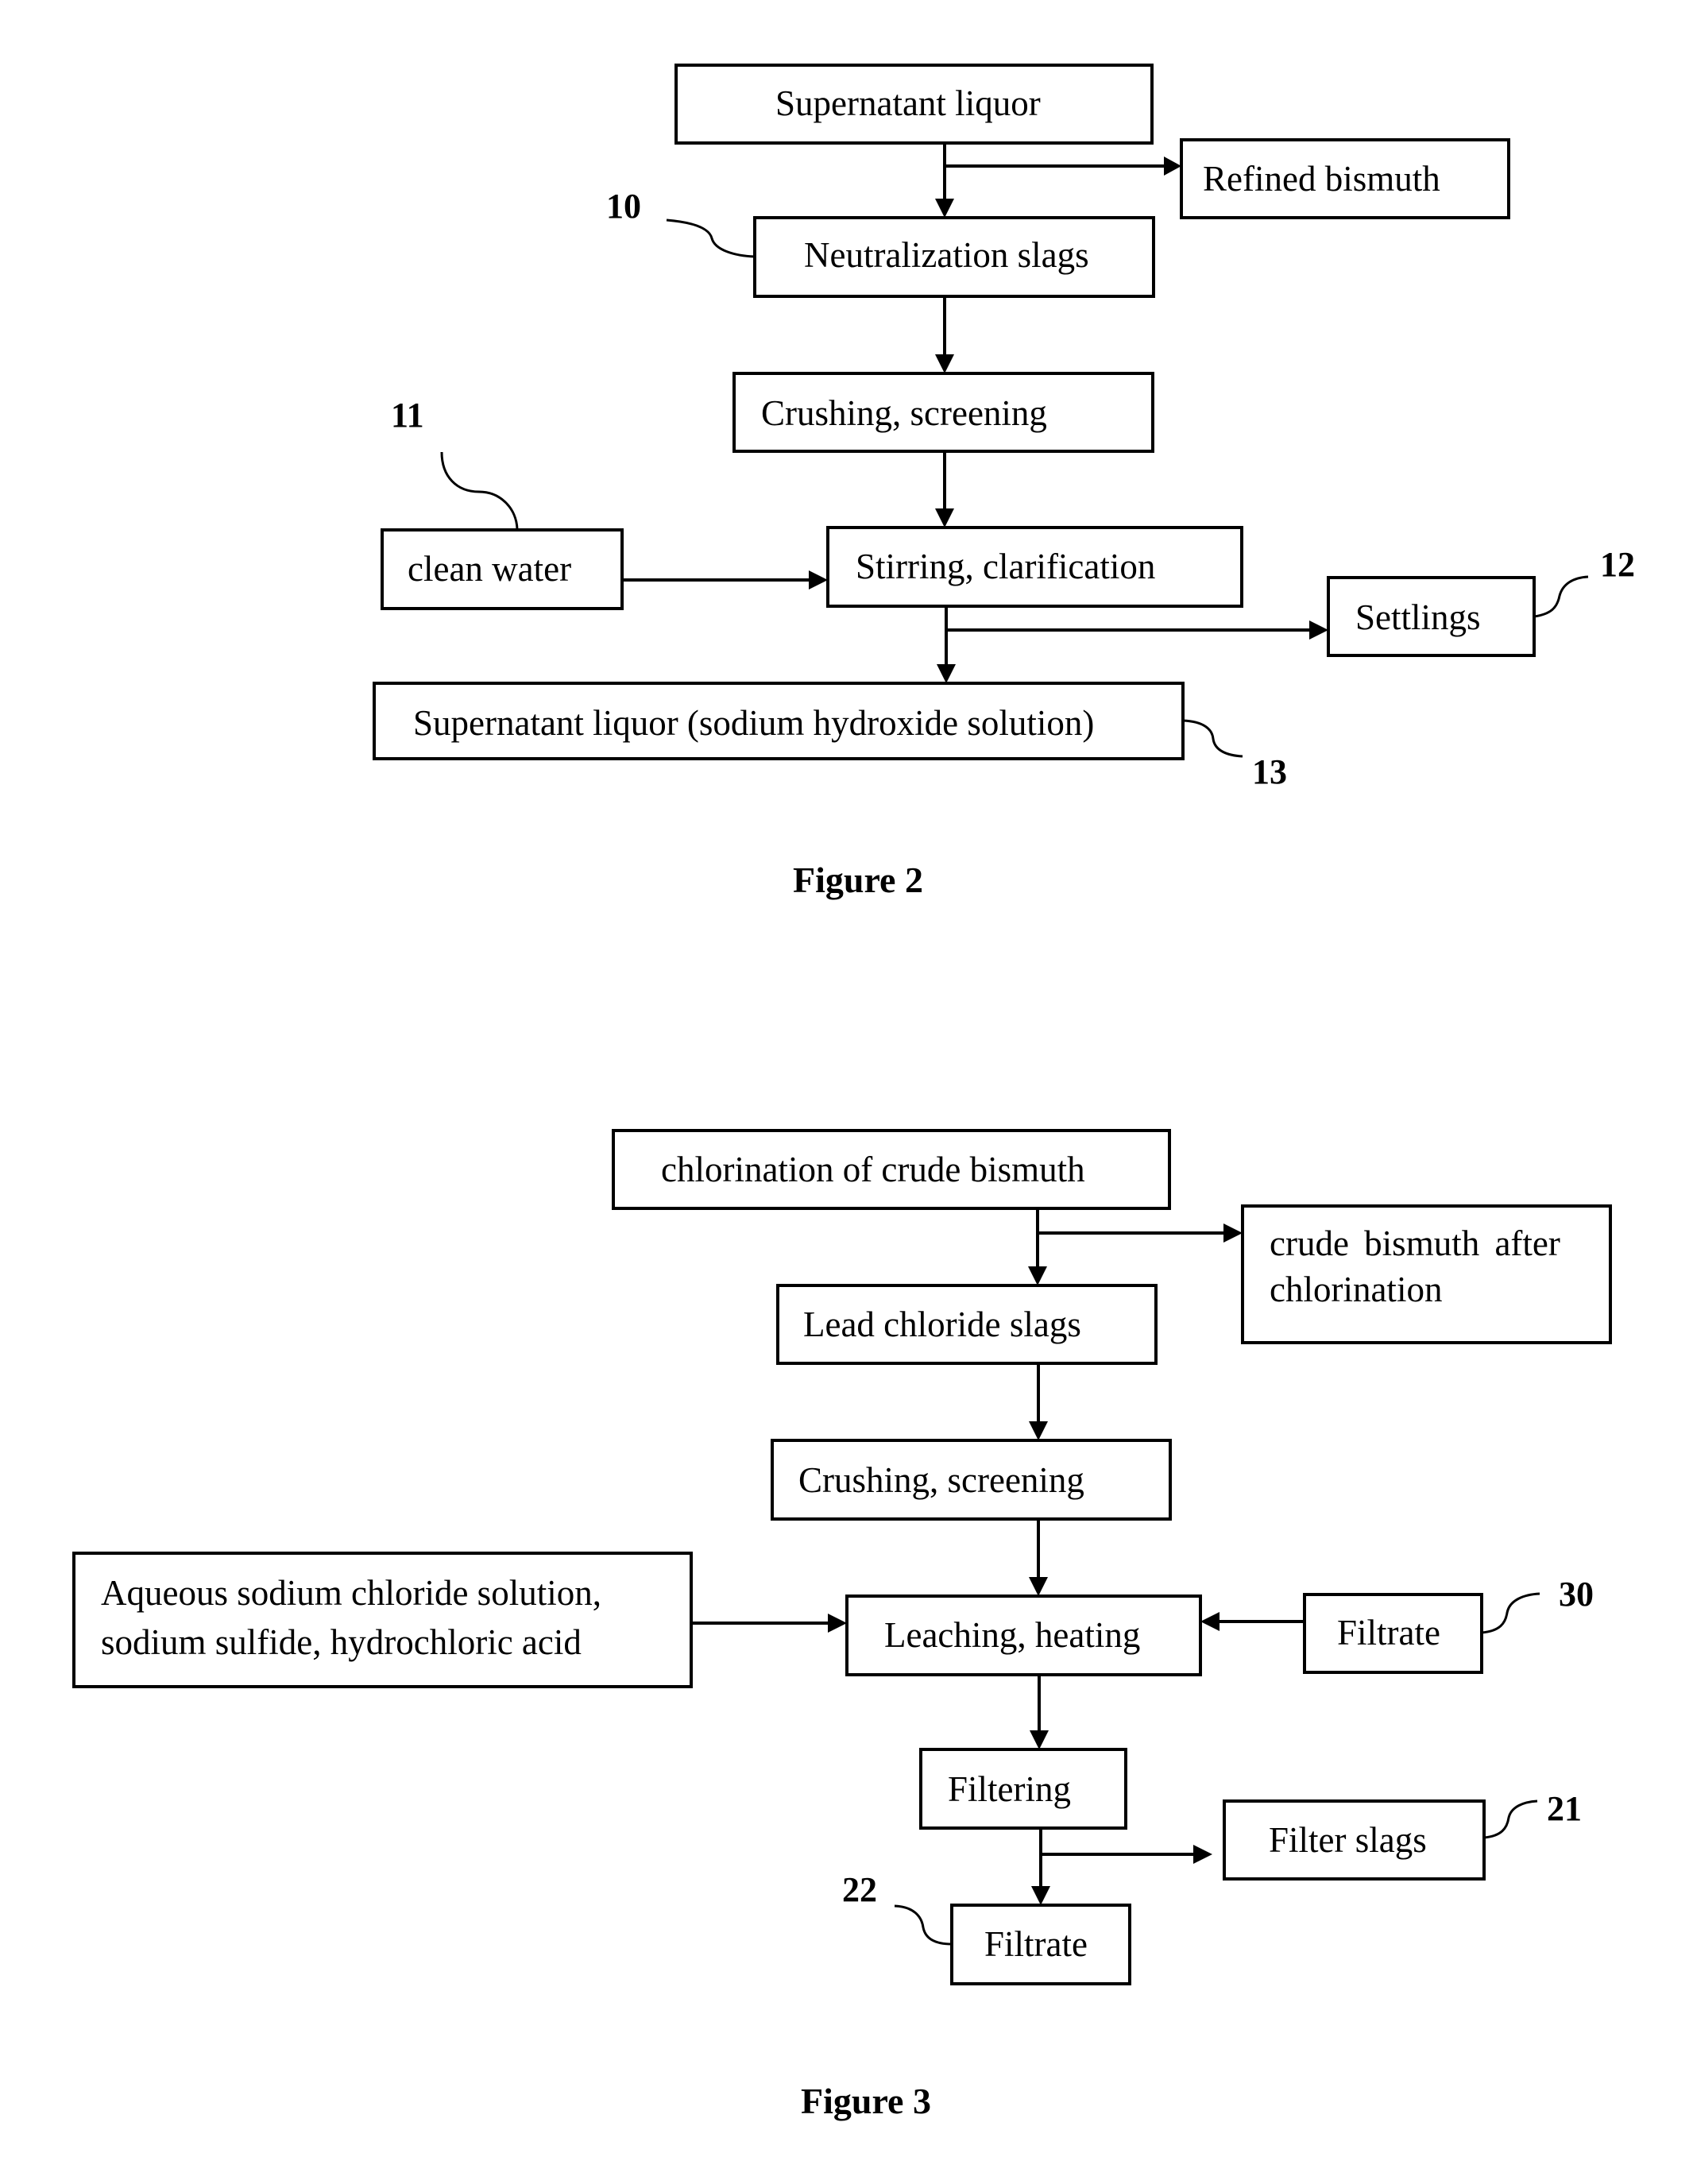 The height and width of the screenshot is (2184, 1693). Describe the element at coordinates (859, 1889) in the screenshot. I see `ref-numeral-22: 22` at that location.